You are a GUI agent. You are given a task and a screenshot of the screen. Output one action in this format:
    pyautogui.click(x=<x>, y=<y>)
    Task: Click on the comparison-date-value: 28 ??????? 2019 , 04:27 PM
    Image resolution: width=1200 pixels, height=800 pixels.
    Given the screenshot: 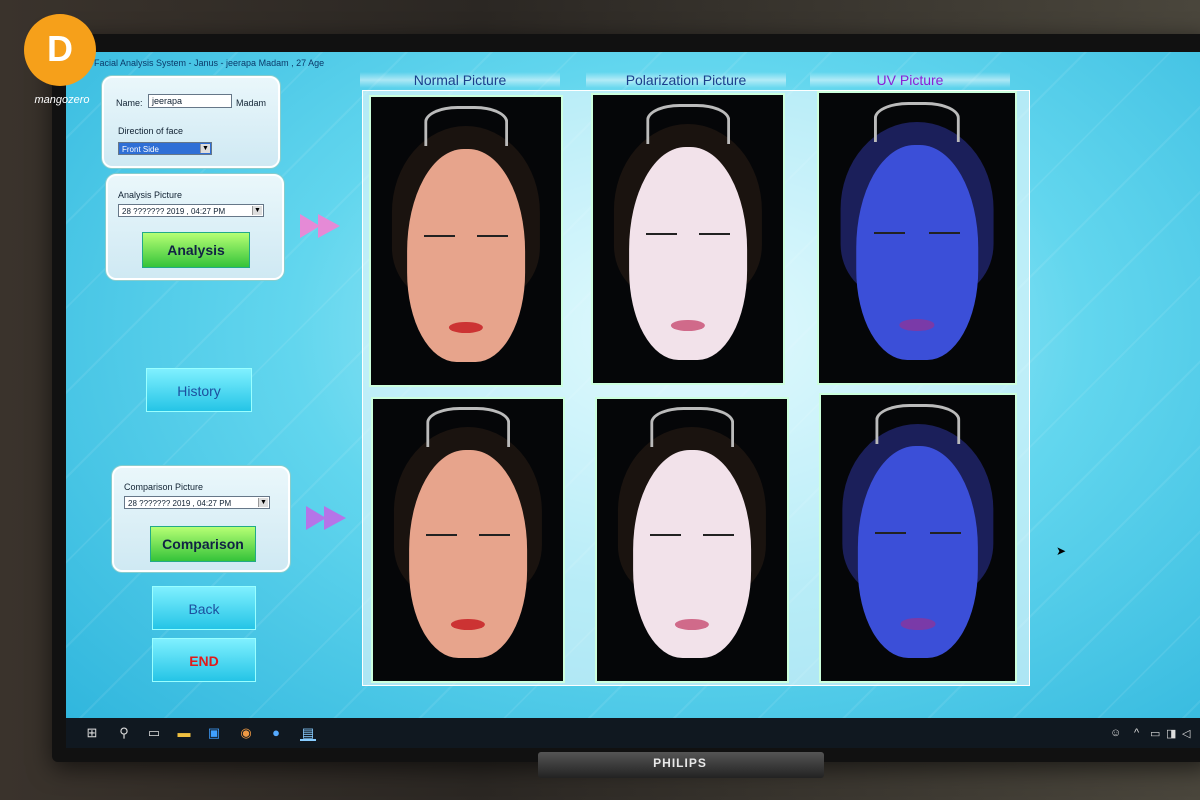 What is the action you would take?
    pyautogui.click(x=180, y=503)
    